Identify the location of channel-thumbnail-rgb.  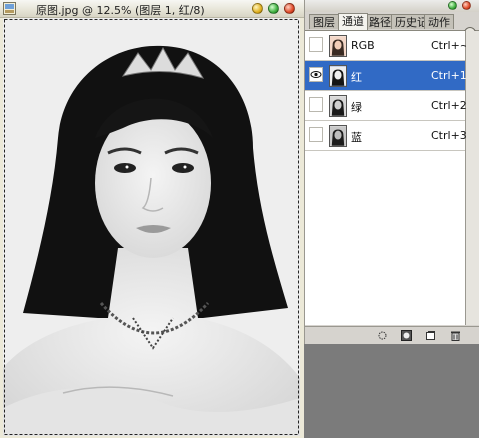
(338, 46).